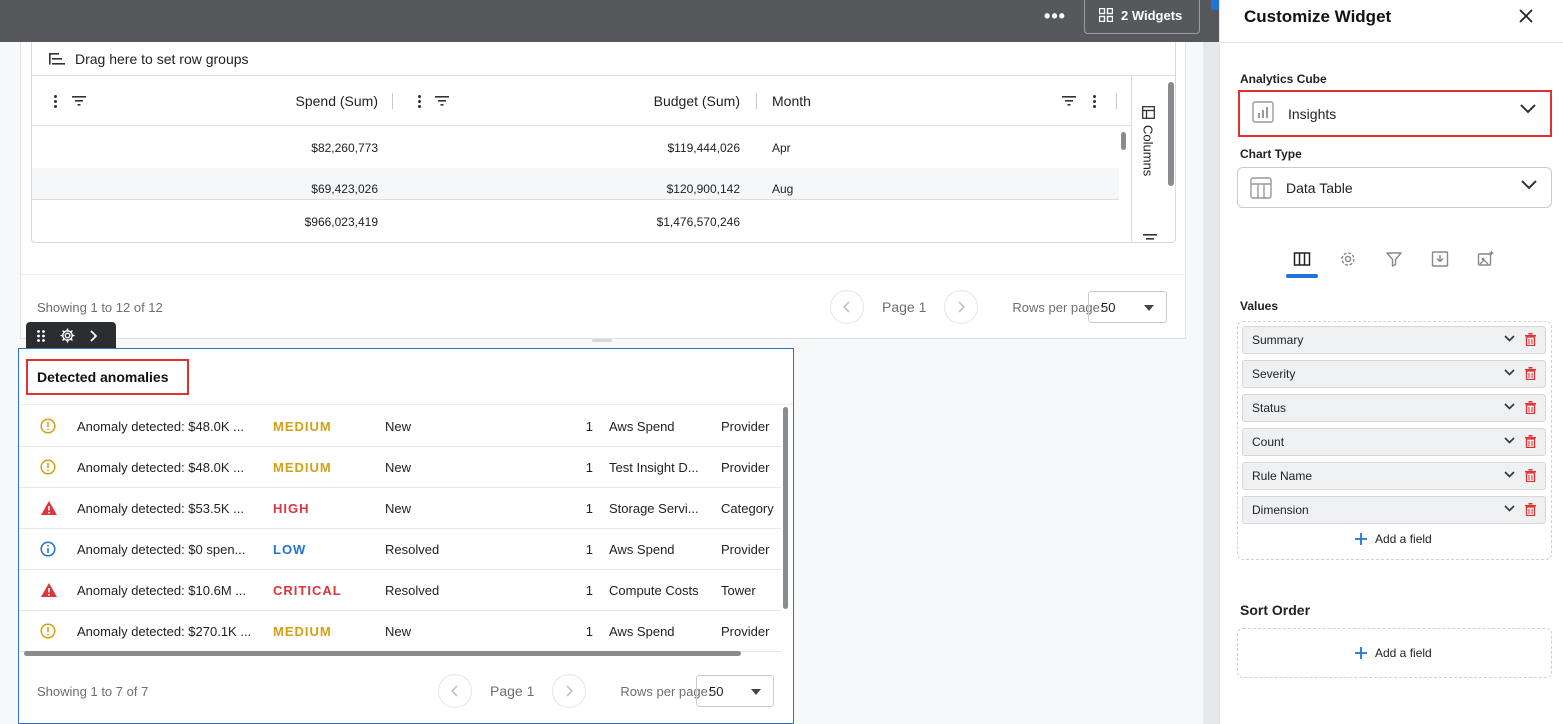 This screenshot has height=724, width=1563. Describe the element at coordinates (1440, 259) in the screenshot. I see `download-icon` at that location.